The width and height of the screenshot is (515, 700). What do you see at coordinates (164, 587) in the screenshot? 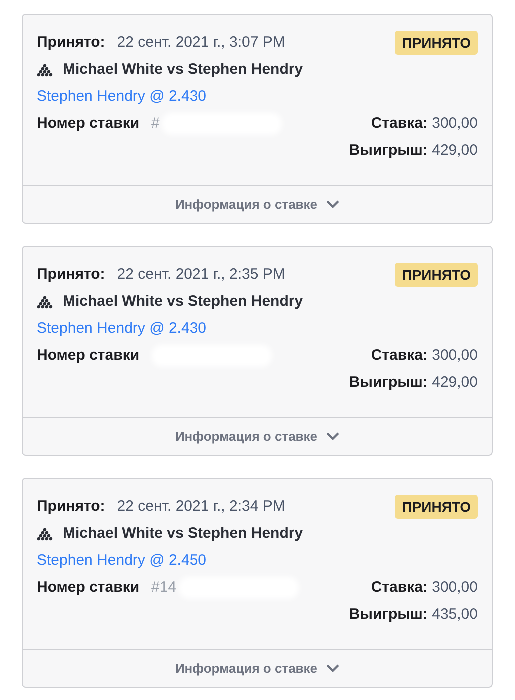
I see `bet-number: #14` at bounding box center [164, 587].